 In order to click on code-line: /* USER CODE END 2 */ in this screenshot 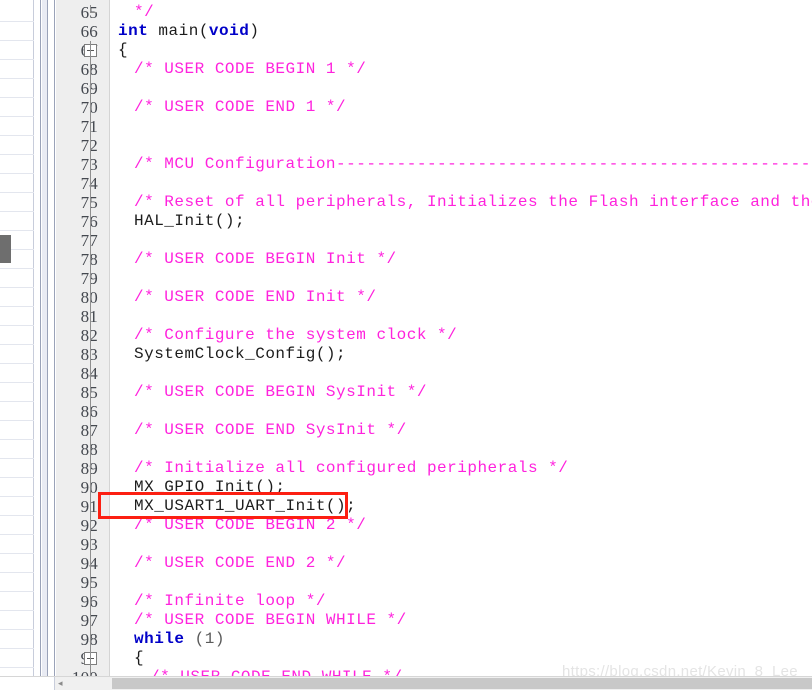, I will do `click(240, 563)`.